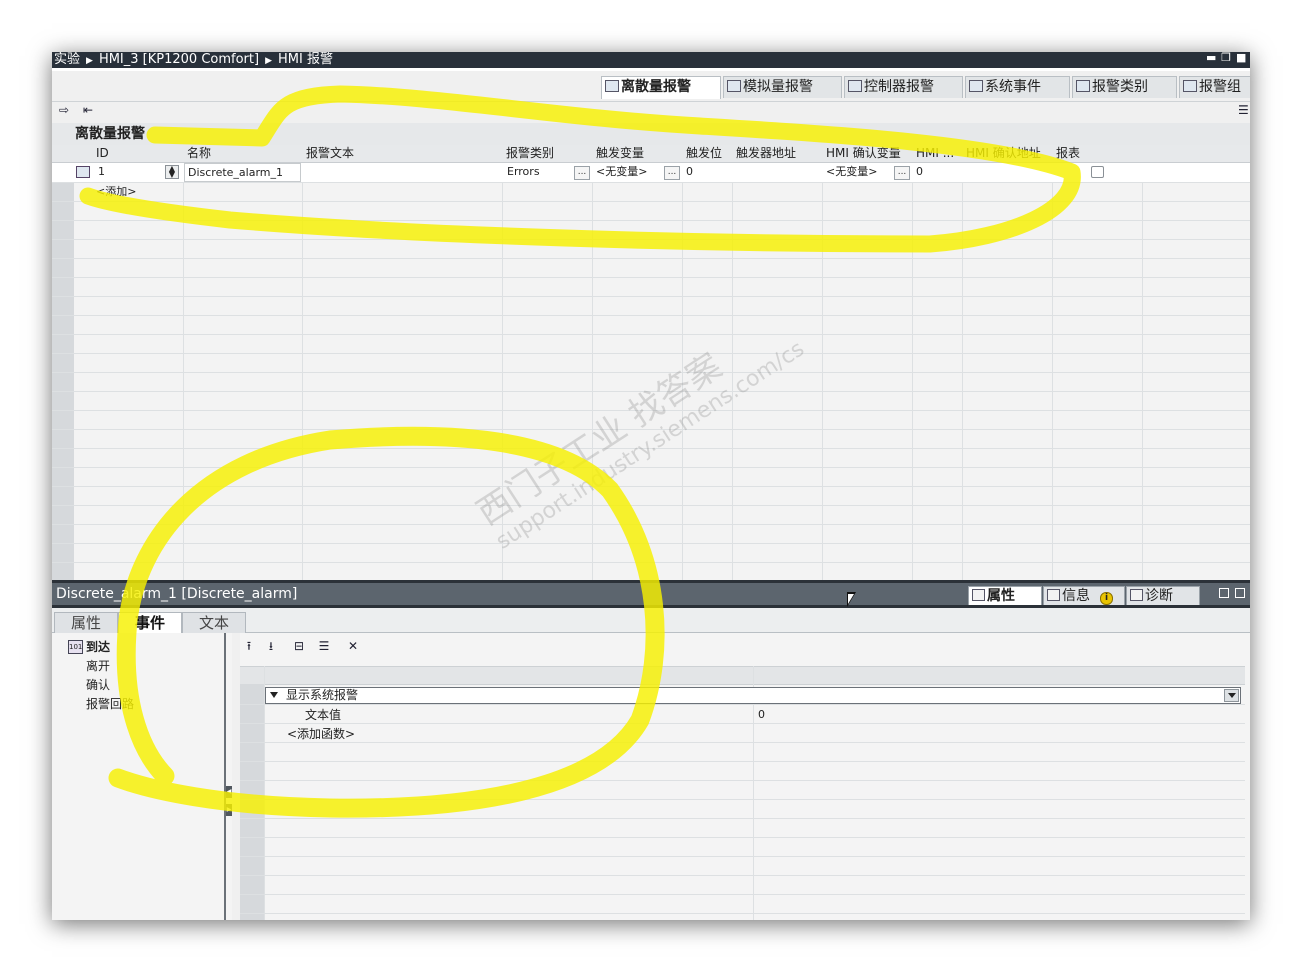  Describe the element at coordinates (98, 685) in the screenshot. I see `event-acknowledge: 确认` at that location.